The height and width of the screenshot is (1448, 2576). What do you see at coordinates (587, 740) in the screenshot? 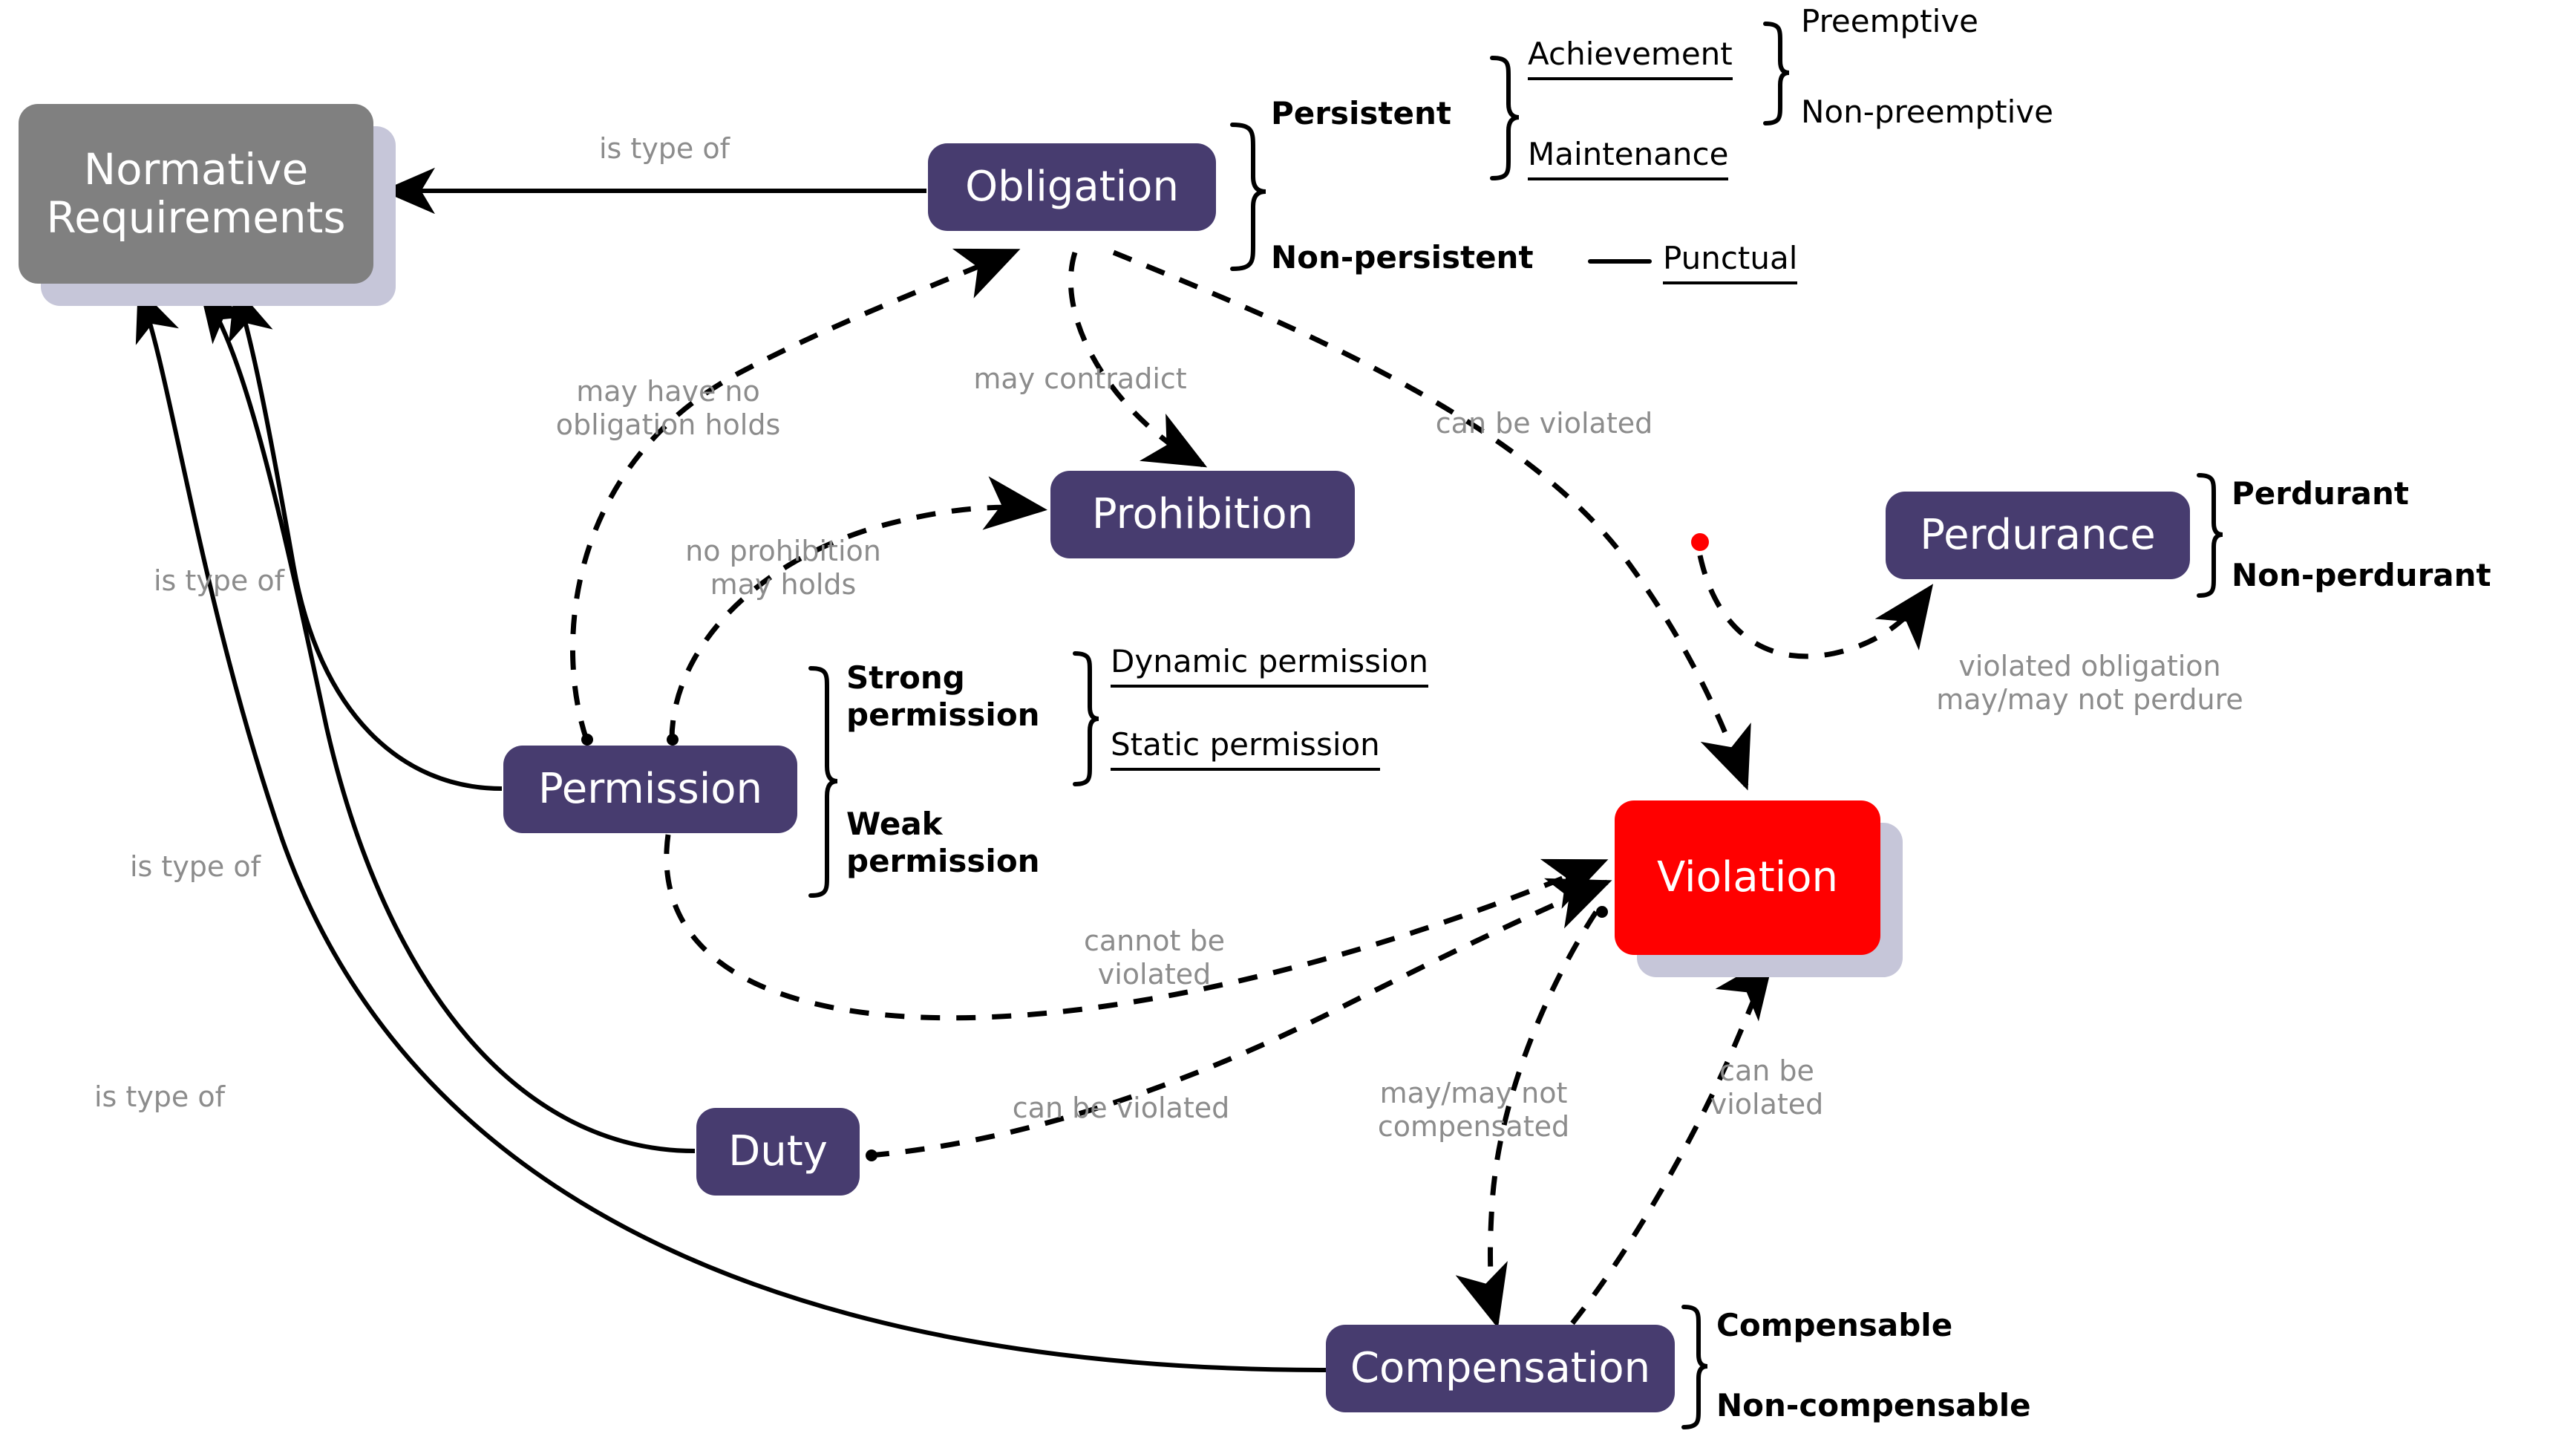
I see `edge-junction-dot-permission-a` at bounding box center [587, 740].